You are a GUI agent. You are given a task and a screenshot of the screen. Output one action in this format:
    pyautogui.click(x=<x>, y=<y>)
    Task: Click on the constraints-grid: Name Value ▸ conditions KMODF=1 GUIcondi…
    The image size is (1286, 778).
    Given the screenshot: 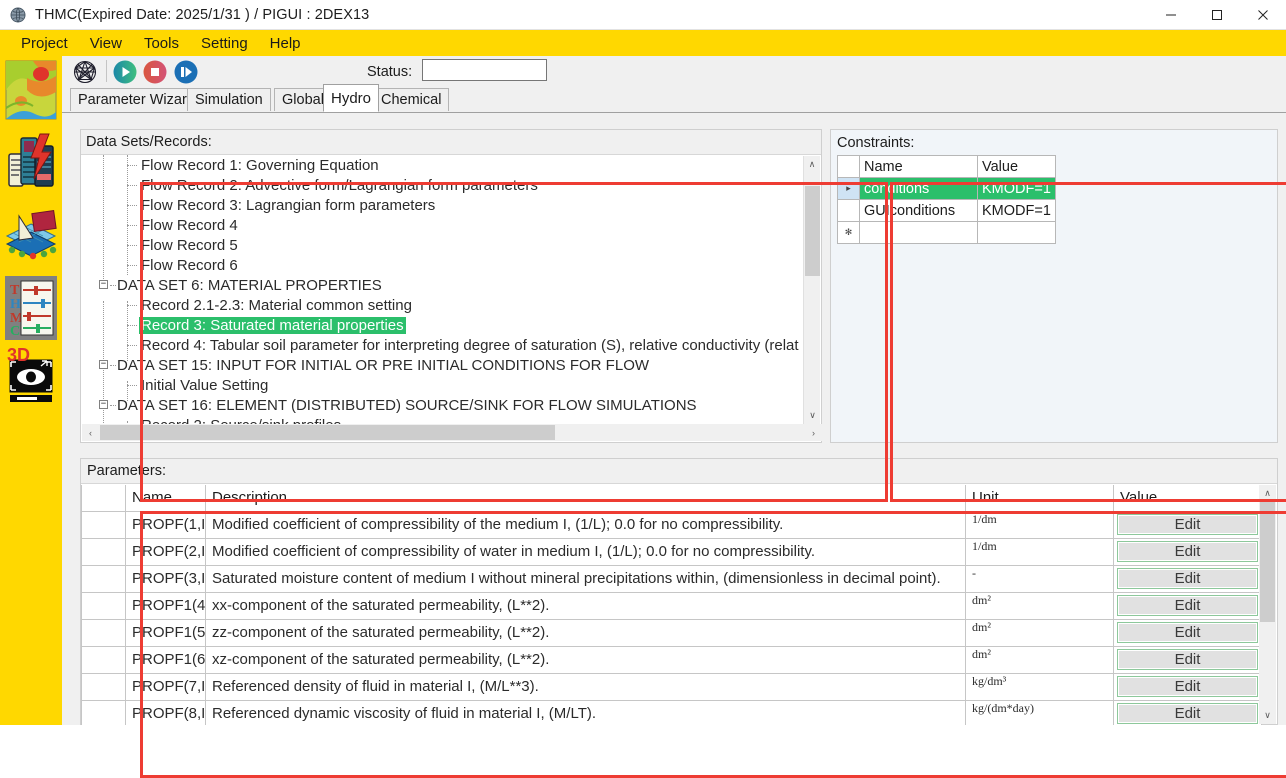 What is the action you would take?
    pyautogui.click(x=946, y=199)
    